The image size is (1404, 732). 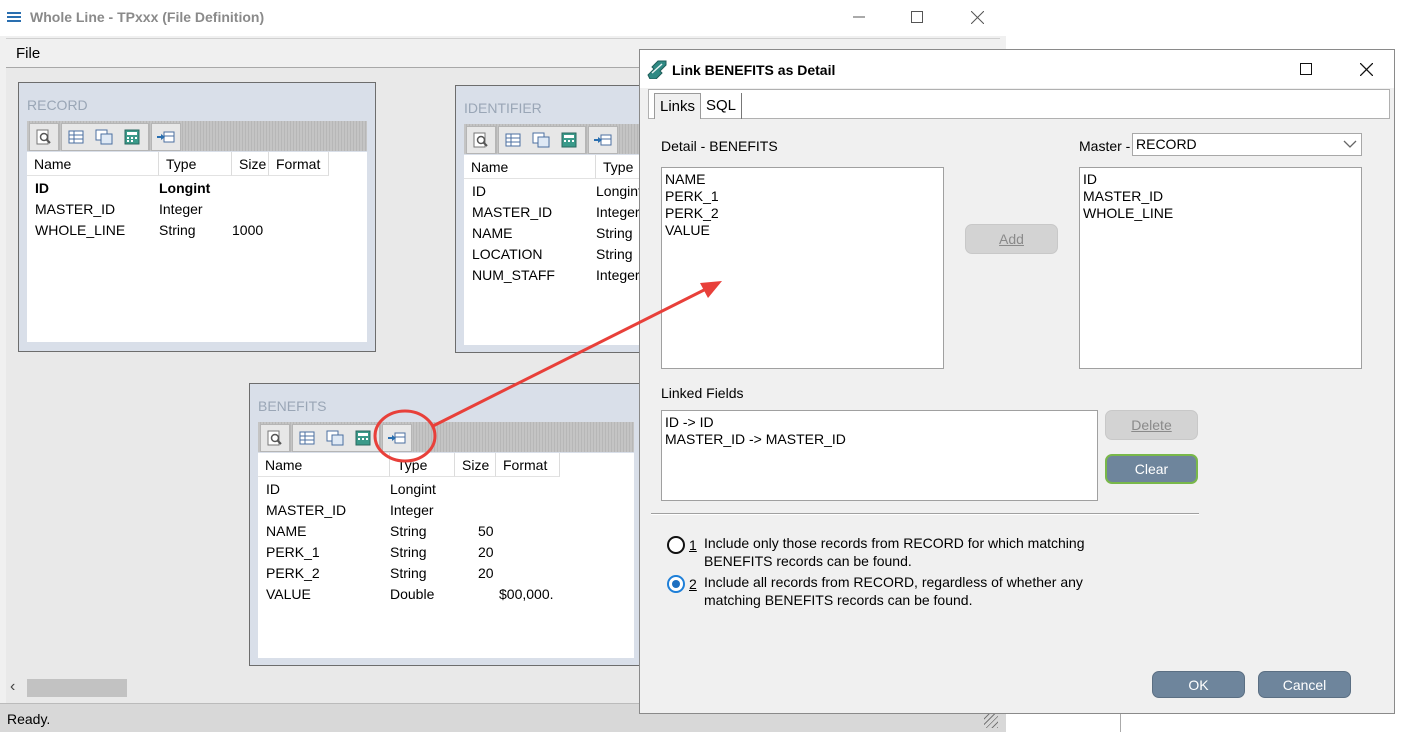 I want to click on tab-sql: SQL, so click(x=722, y=106).